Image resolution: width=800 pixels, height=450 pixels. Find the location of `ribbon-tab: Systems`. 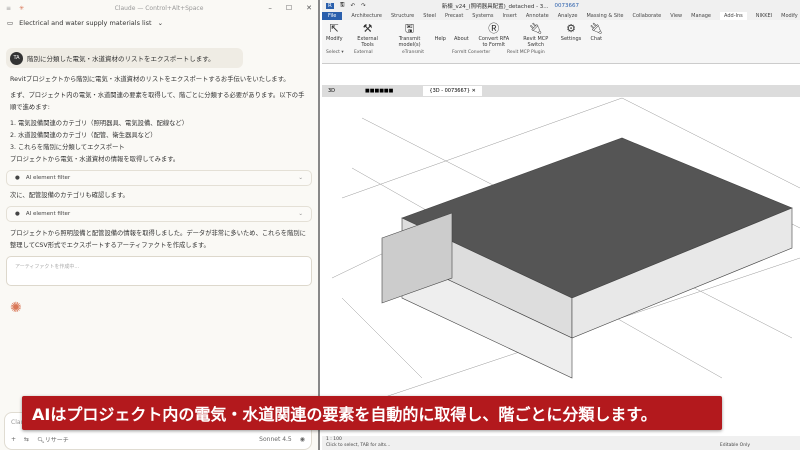

ribbon-tab: Systems is located at coordinates (482, 16).